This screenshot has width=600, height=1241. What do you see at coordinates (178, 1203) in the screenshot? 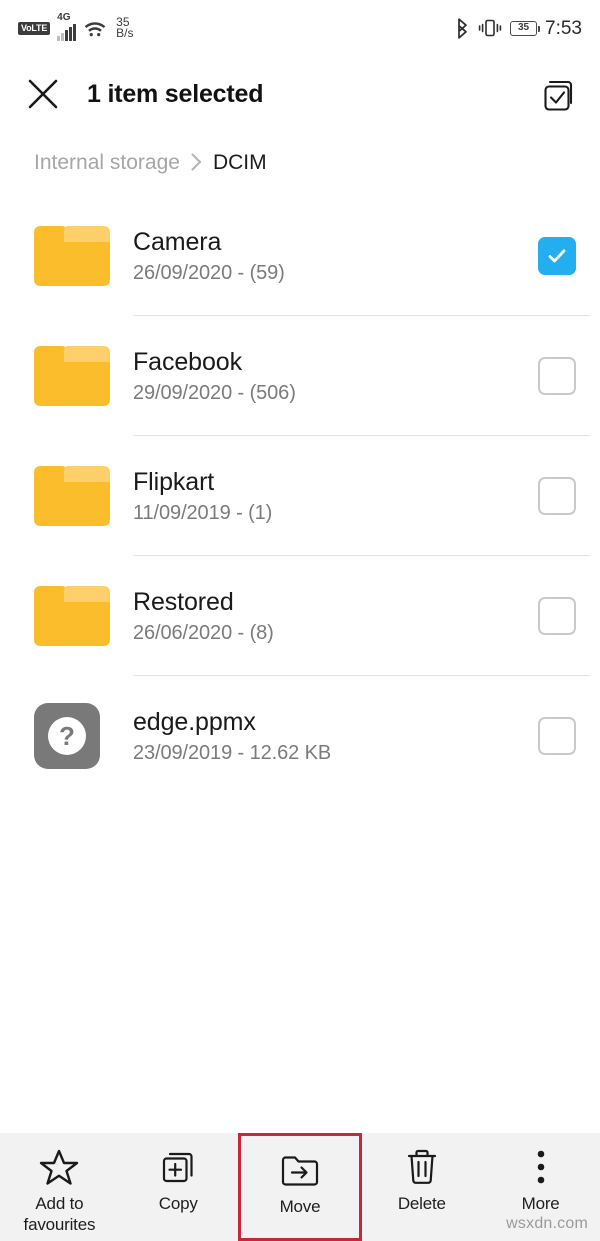
I see `copy-label: Copy` at bounding box center [178, 1203].